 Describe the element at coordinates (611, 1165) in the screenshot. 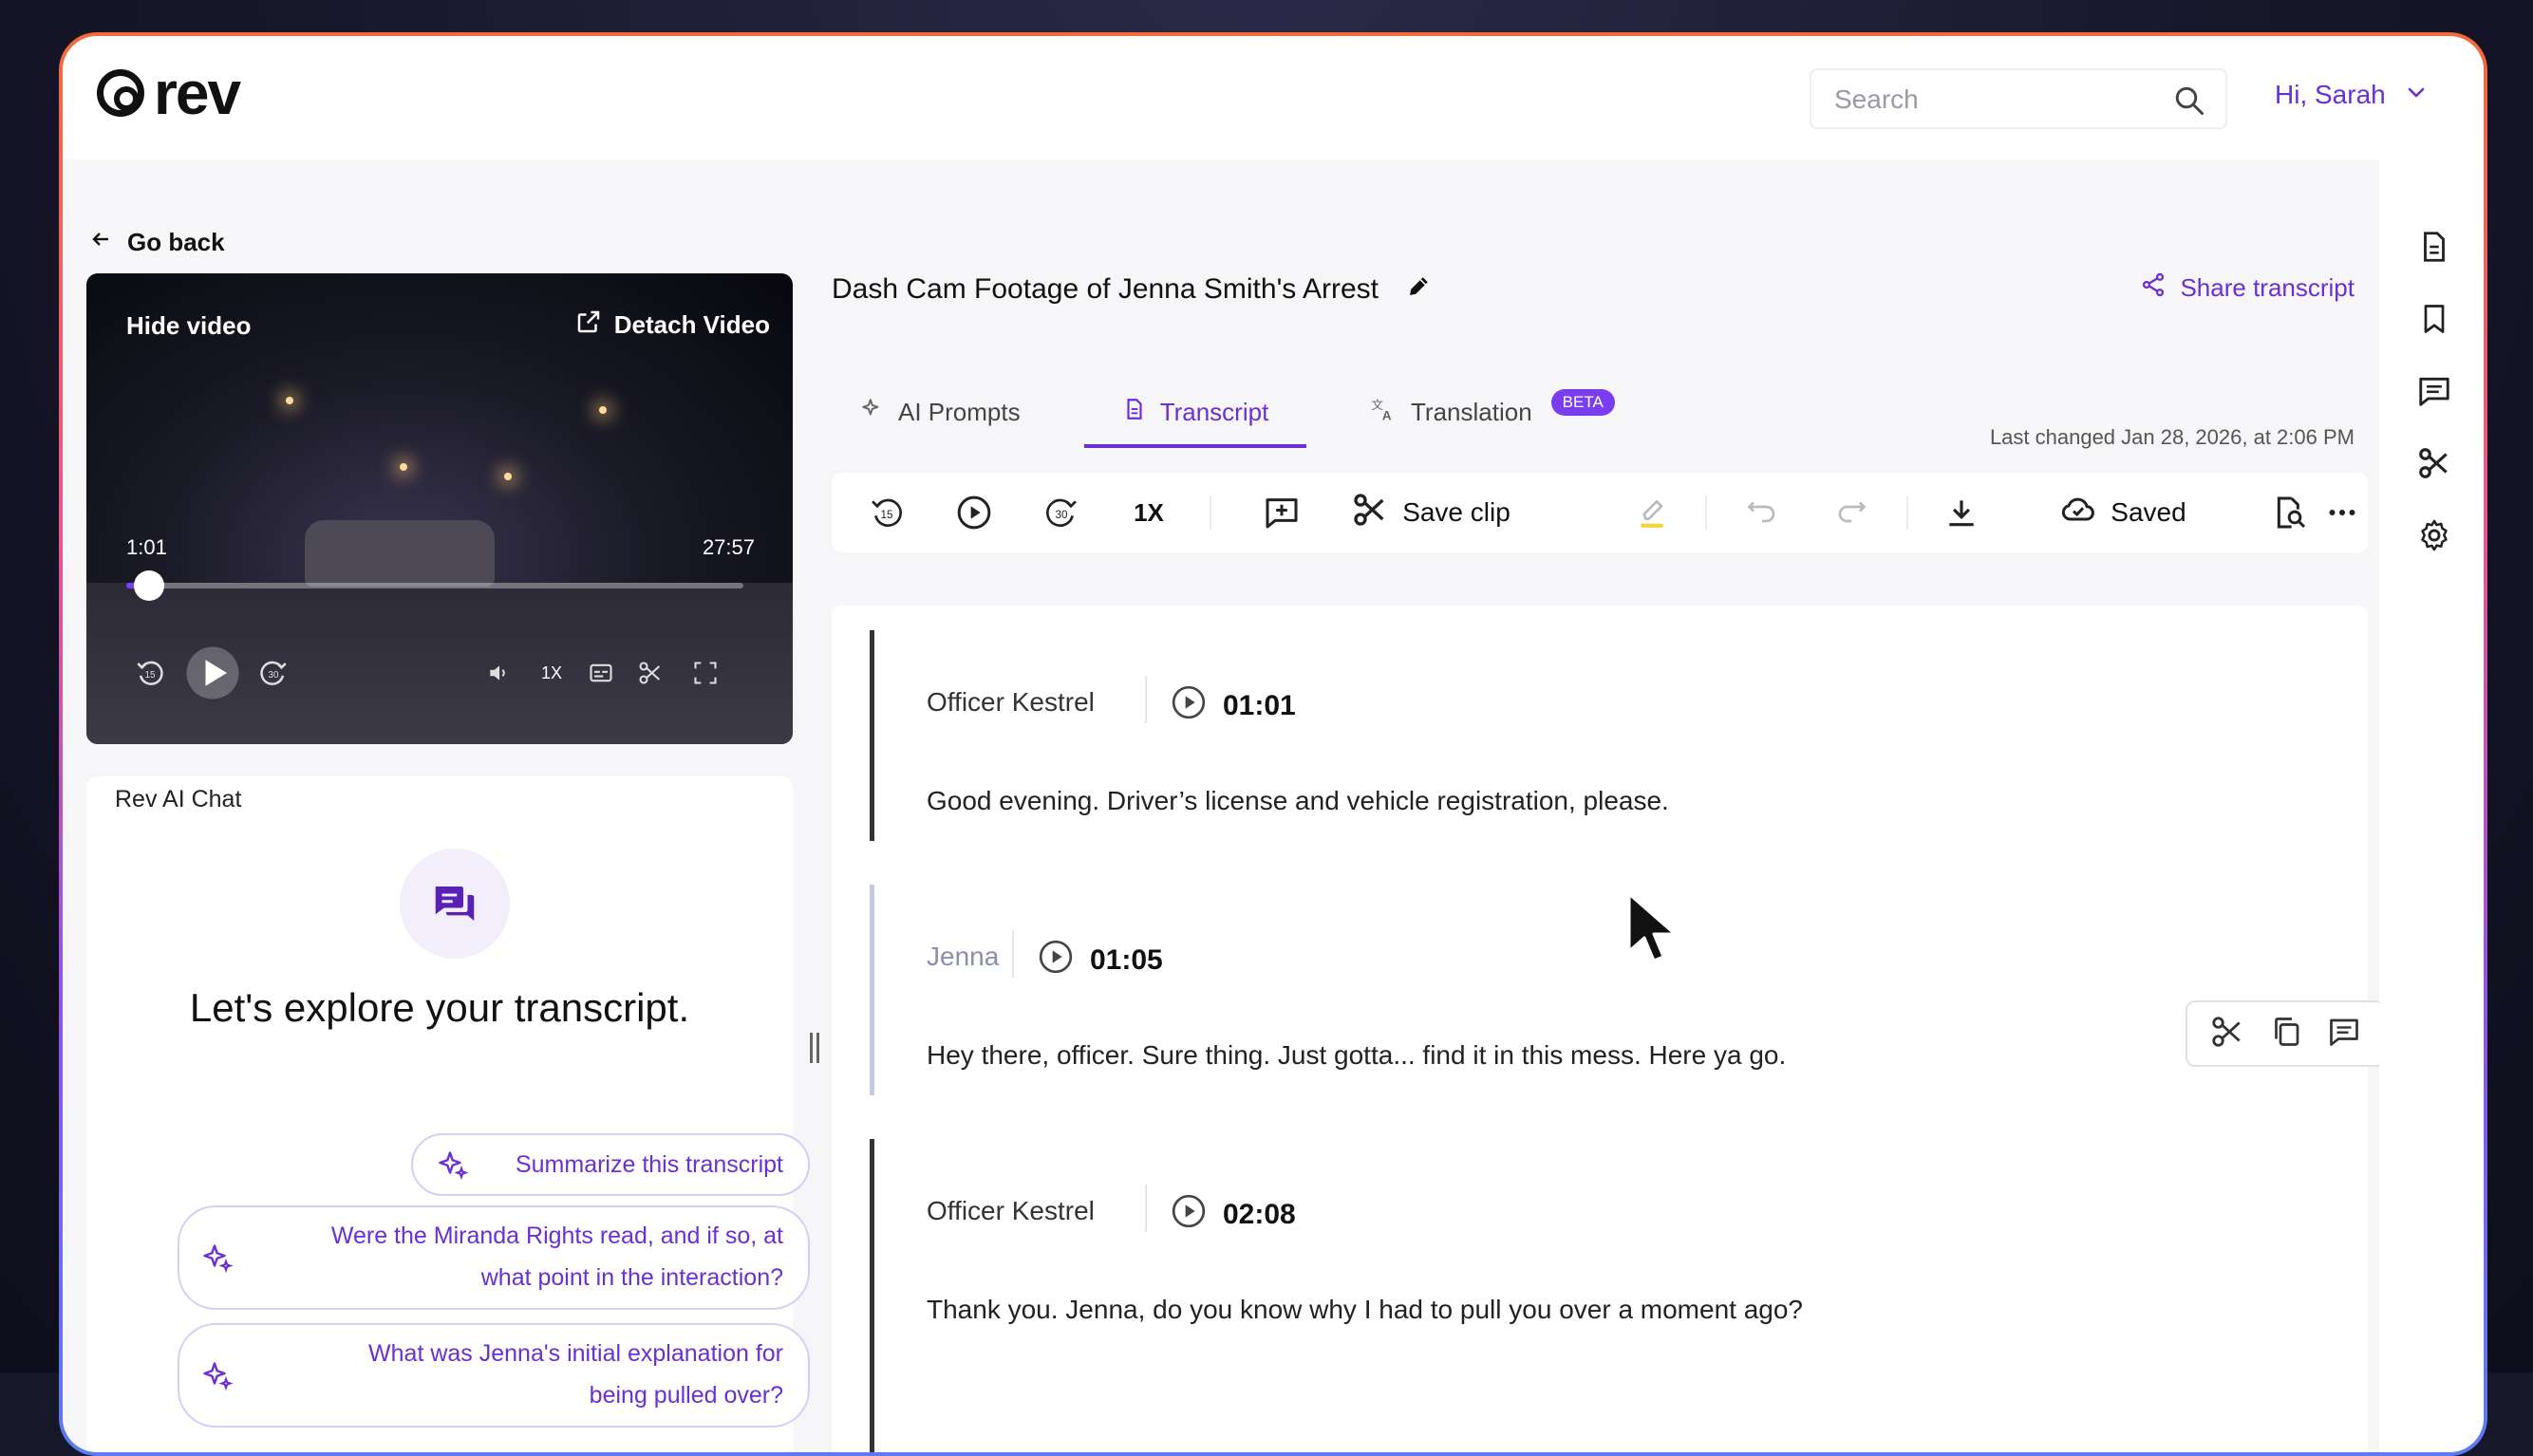

I see `suggestion-chip: Summarize this transcript` at that location.